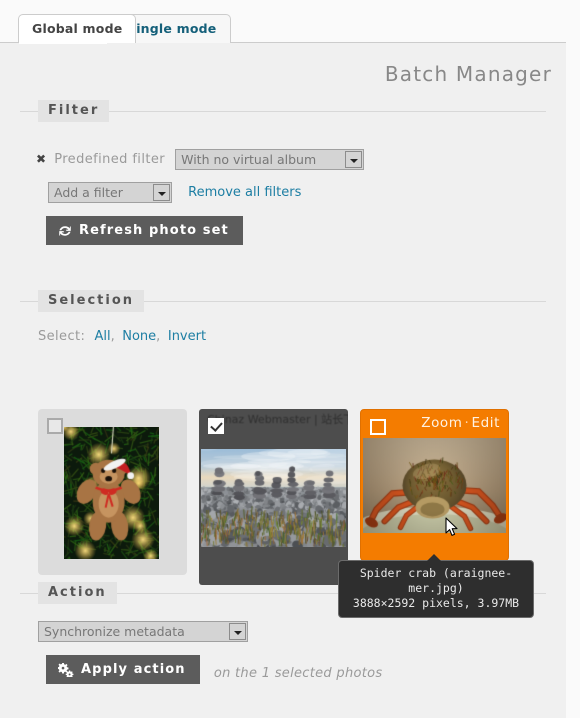 The height and width of the screenshot is (718, 580). What do you see at coordinates (65, 231) in the screenshot?
I see `refresh-icon` at bounding box center [65, 231].